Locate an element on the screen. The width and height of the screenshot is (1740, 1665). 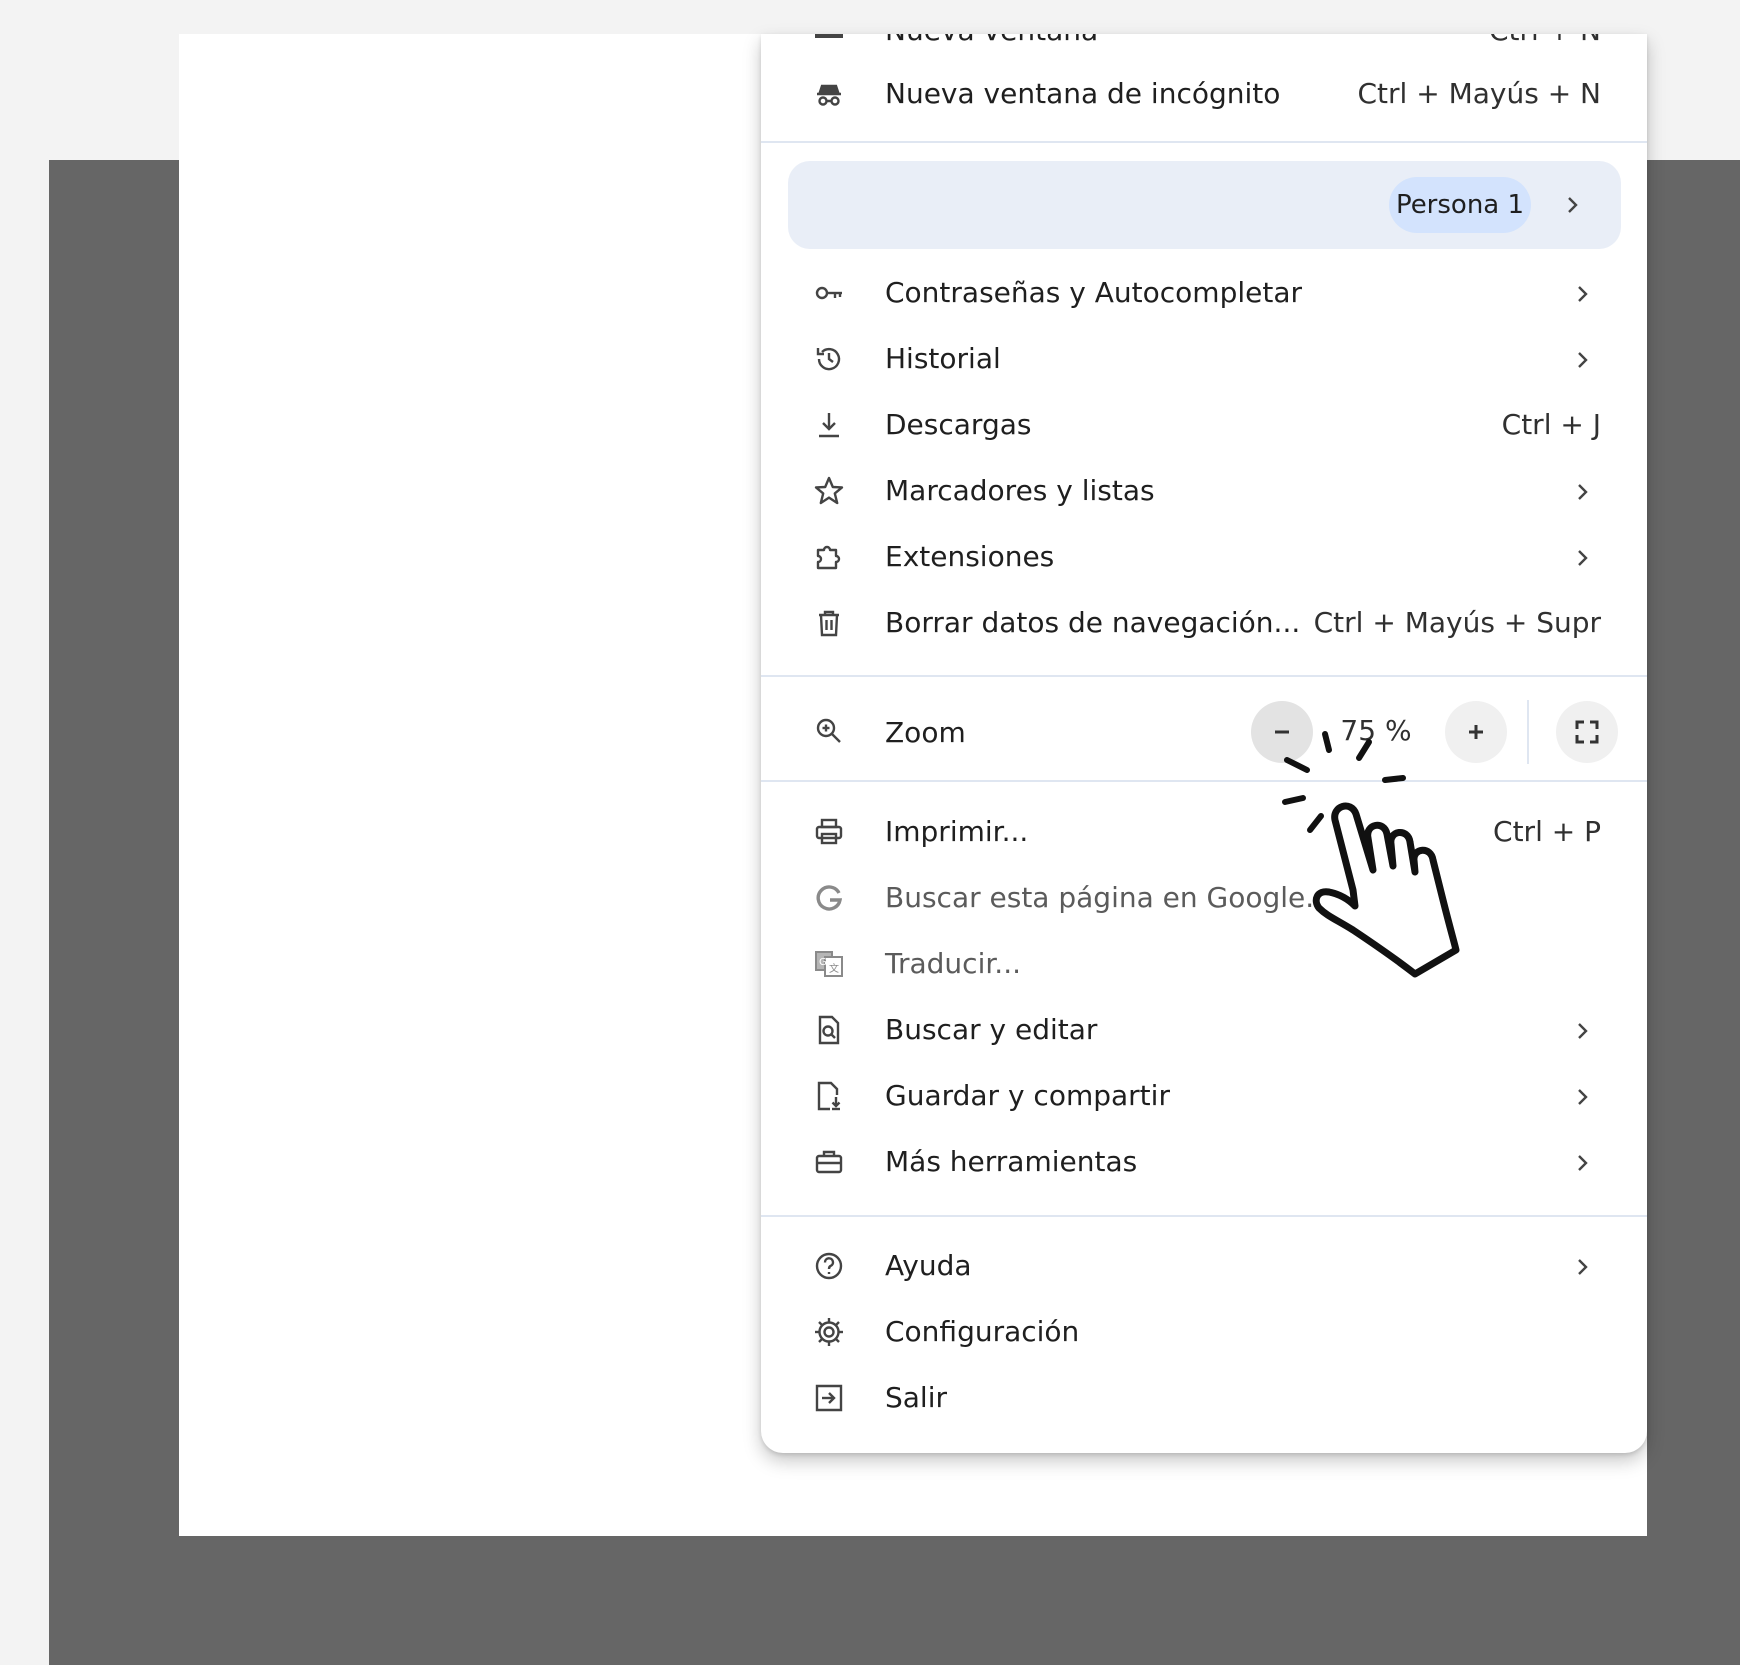
help-icon is located at coordinates (829, 1266).